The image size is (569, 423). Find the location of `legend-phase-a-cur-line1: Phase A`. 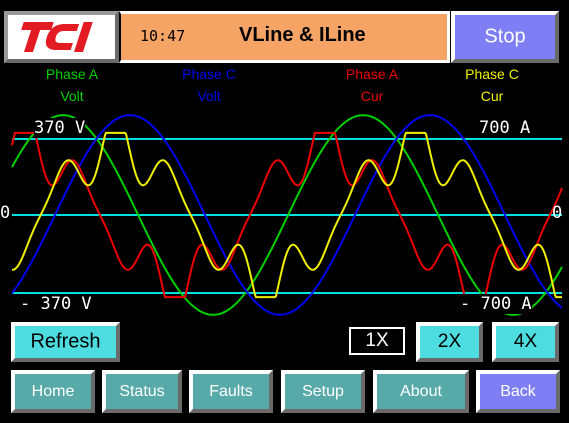

legend-phase-a-cur-line1: Phase A is located at coordinates (372, 74).